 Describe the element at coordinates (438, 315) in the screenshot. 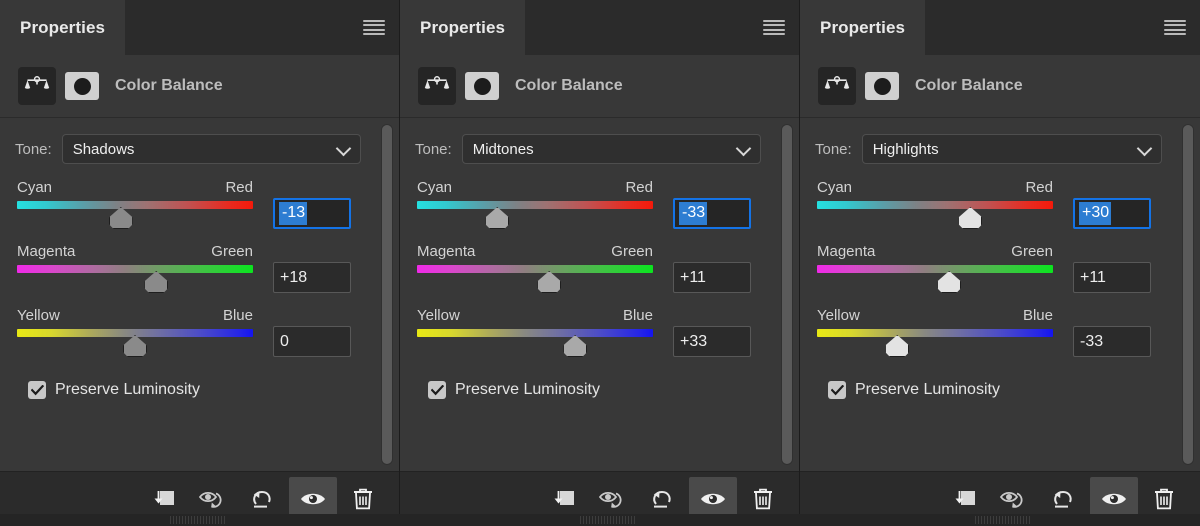

I see `slider-left-label: Yellow` at that location.